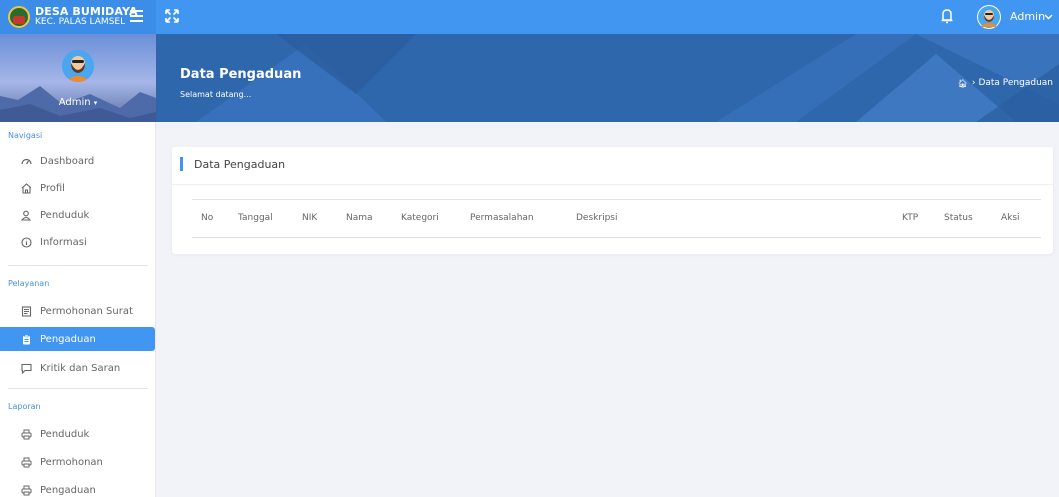 This screenshot has width=1059, height=497. Describe the element at coordinates (502, 218) in the screenshot. I see `column-header-permasalahan: Permasalahan` at that location.